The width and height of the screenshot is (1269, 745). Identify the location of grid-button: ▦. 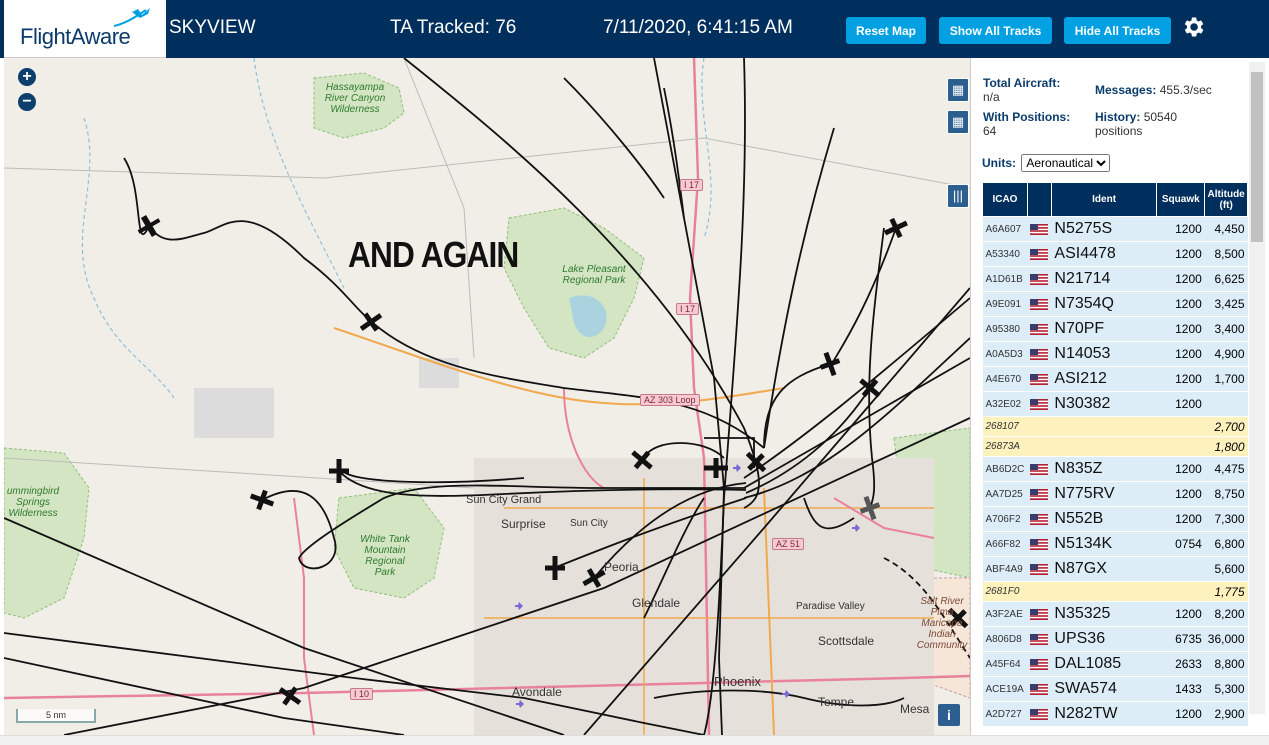
(958, 122).